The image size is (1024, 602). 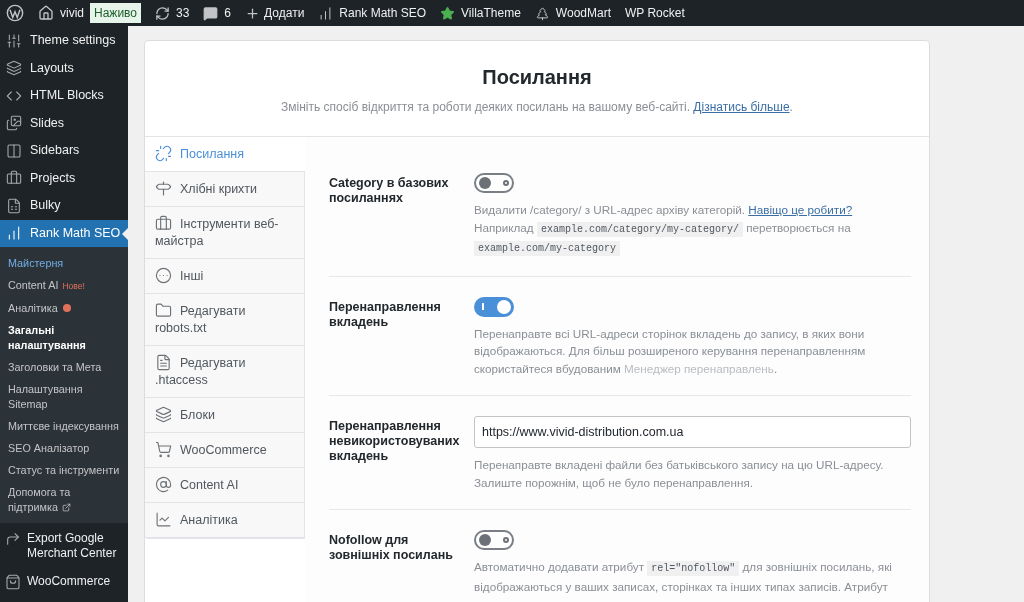 What do you see at coordinates (383, 13) in the screenshot?
I see `toolbar-link: Rank Math SEO` at bounding box center [383, 13].